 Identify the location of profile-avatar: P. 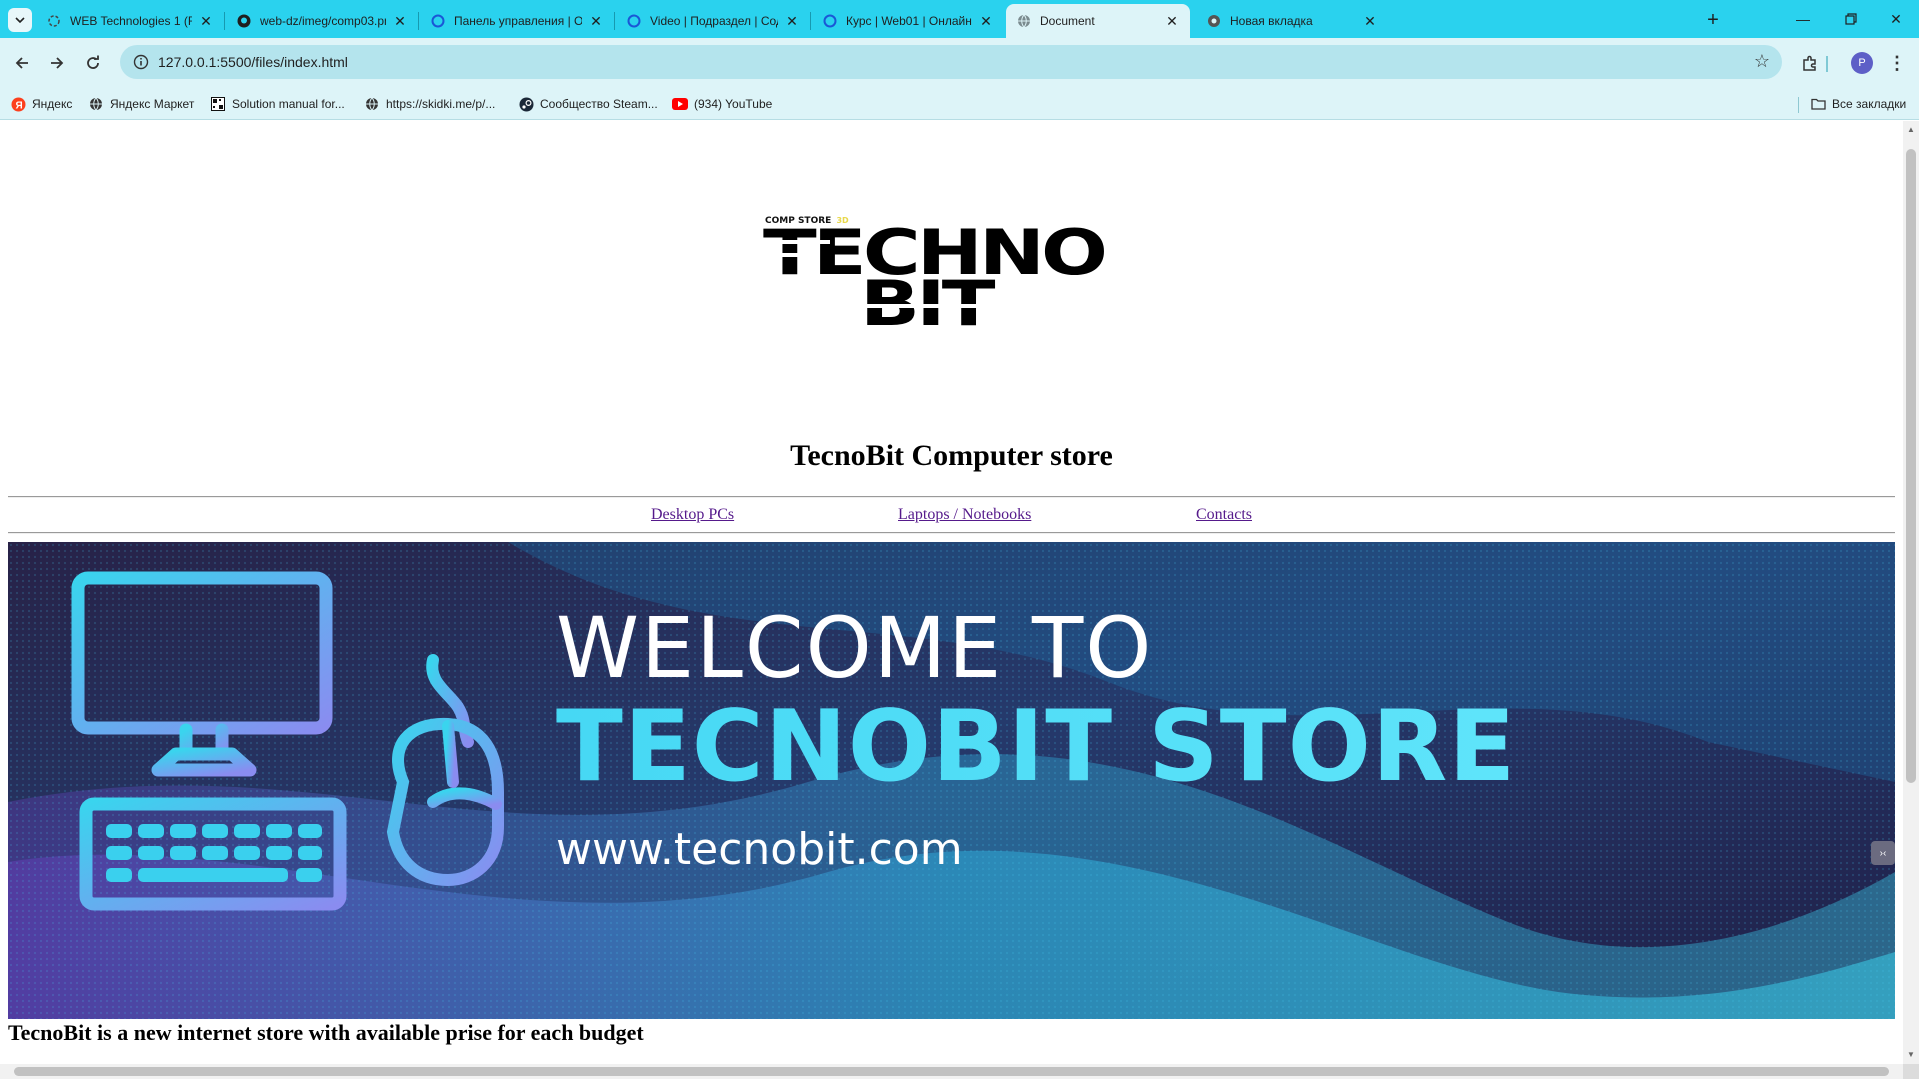
(1862, 63).